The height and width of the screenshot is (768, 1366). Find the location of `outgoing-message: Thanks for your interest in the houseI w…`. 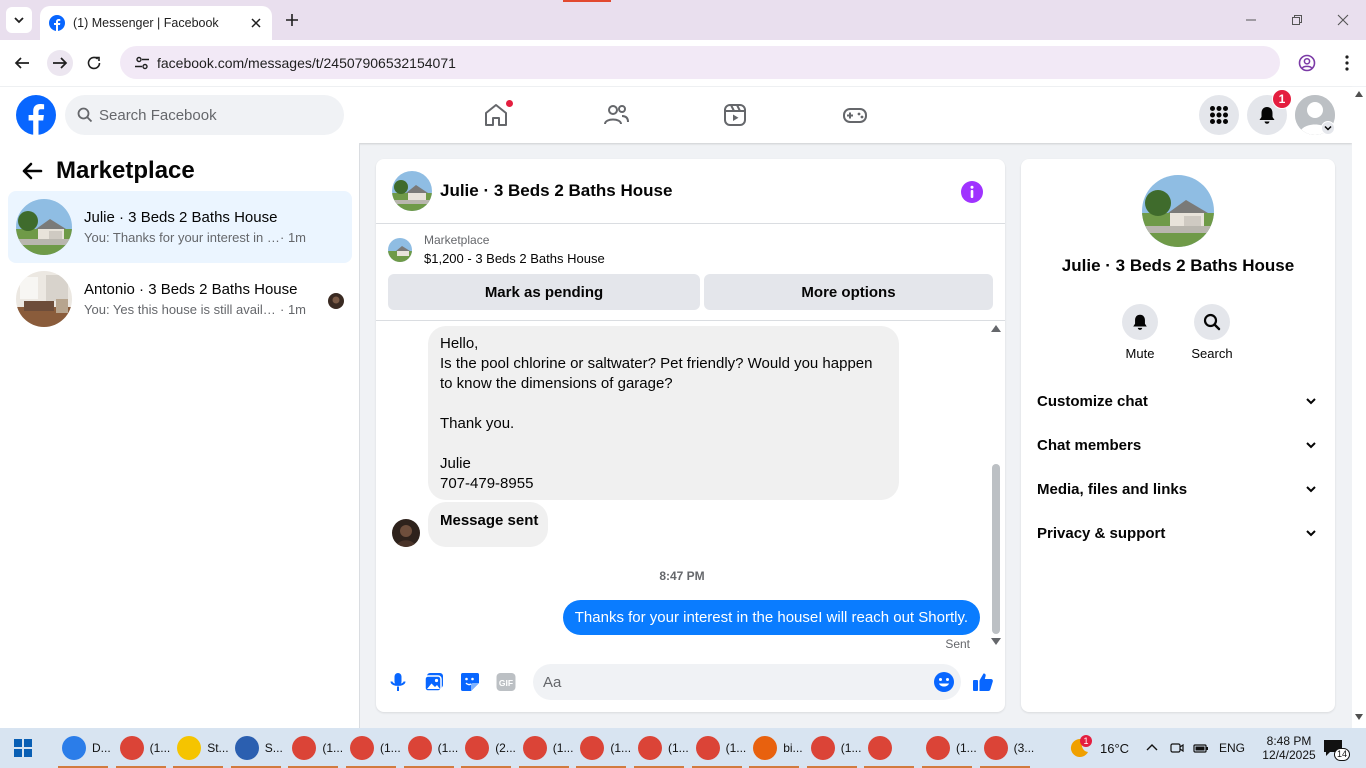

outgoing-message: Thanks for your interest in the houseI w… is located at coordinates (771, 617).